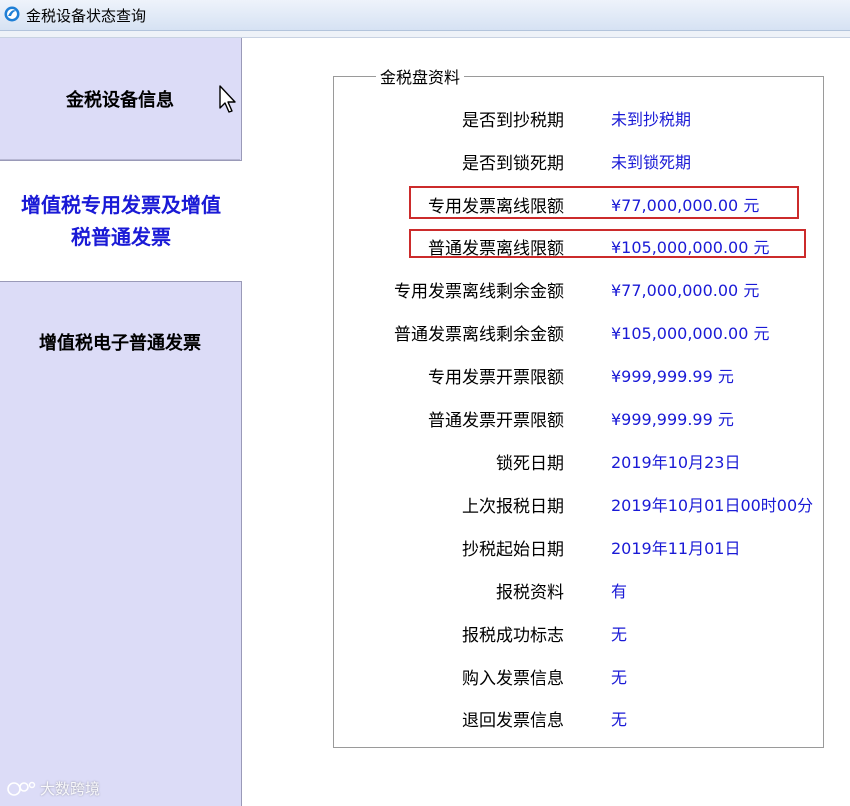  What do you see at coordinates (592, 160) in the screenshot?
I see `info-row: 是否到锁死期 未到锁死期` at bounding box center [592, 160].